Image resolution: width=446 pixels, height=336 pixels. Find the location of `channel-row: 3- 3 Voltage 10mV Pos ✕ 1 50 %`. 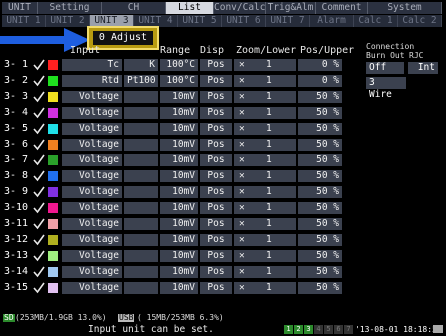

channel-row: 3- 3 Voltage 10mV Pos ✕ 1 50 % is located at coordinates (171, 97).